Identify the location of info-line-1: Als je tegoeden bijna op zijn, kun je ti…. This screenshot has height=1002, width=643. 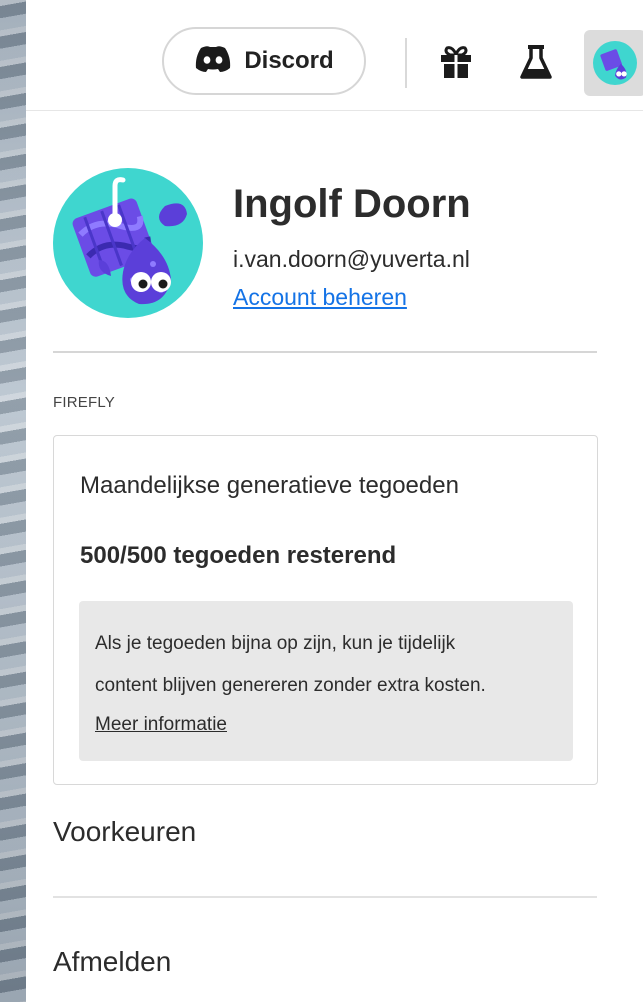
(275, 643).